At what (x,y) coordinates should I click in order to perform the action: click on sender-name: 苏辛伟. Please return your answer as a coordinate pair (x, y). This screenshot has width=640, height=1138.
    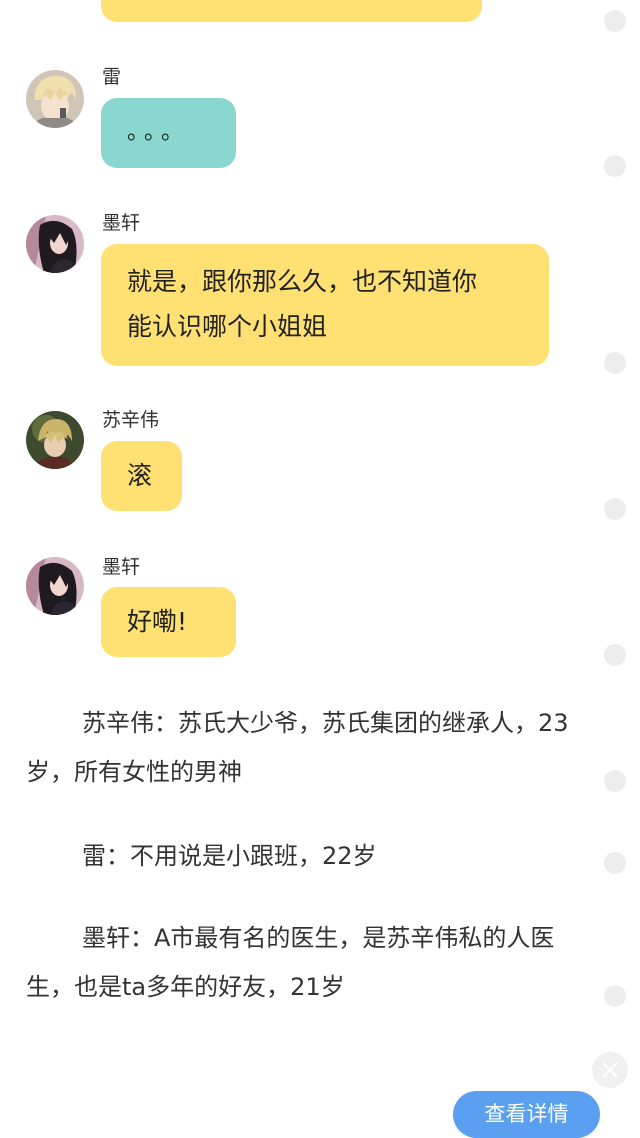
    Looking at the image, I should click on (131, 420).